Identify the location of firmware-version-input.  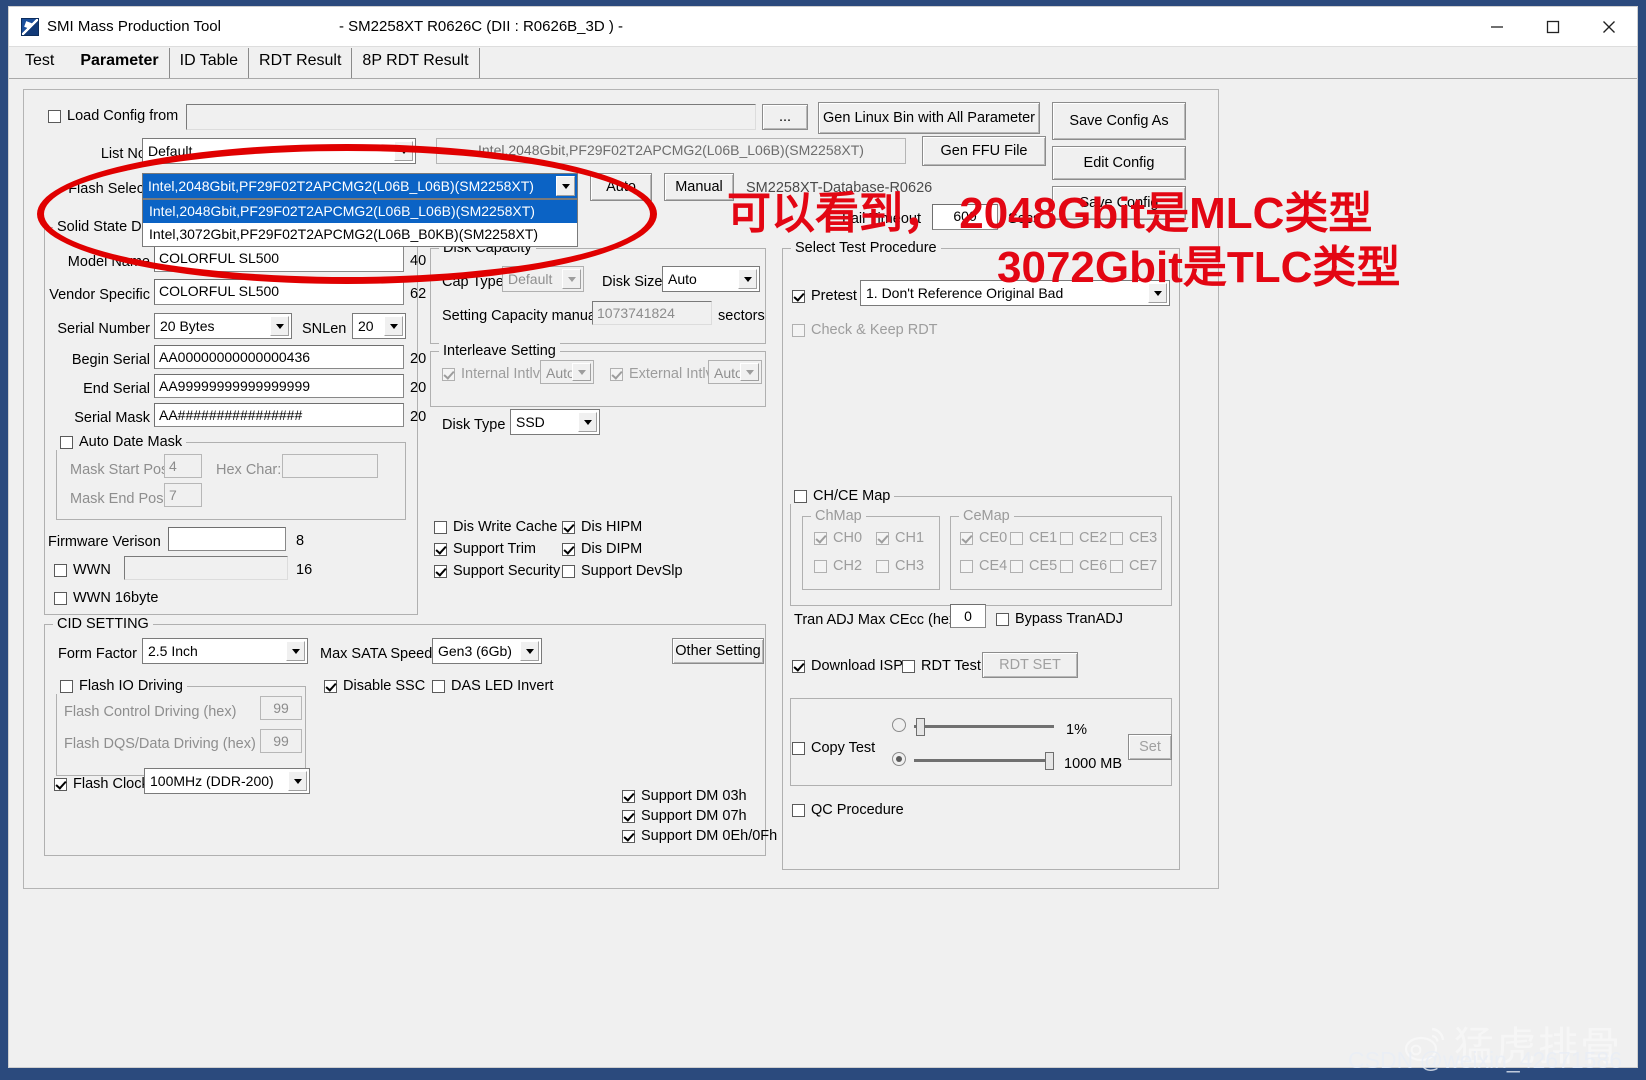
(227, 539).